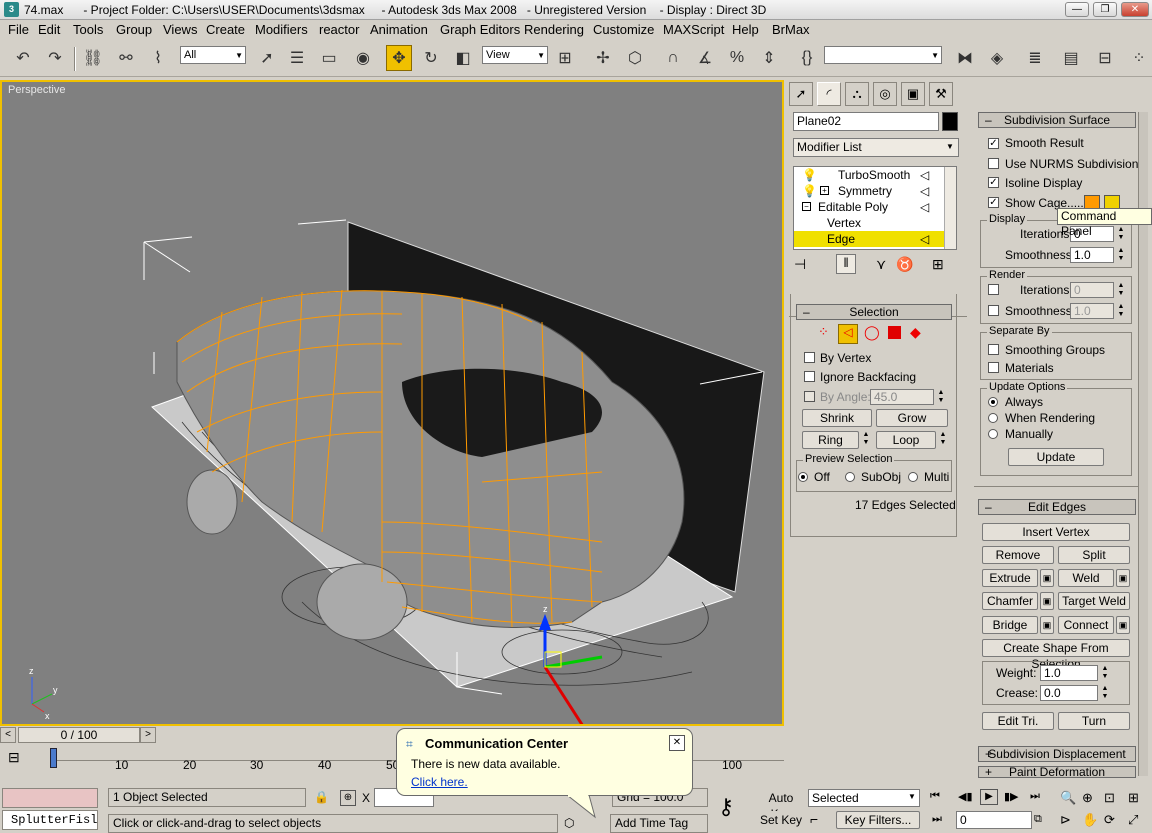  I want to click on bind-space-warp-icon: ⌇, so click(158, 58).